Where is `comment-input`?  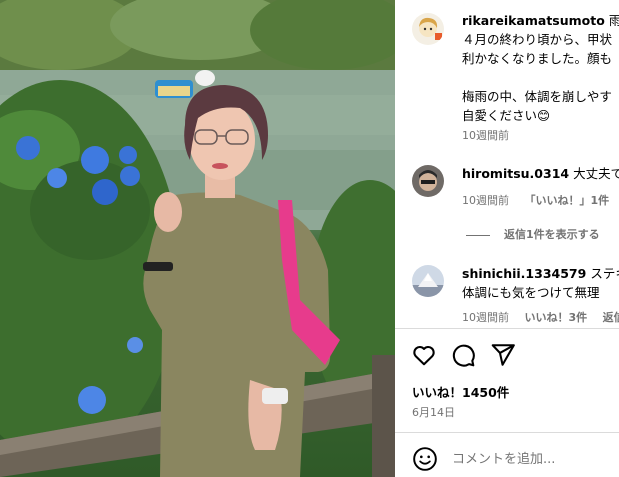
comment-input is located at coordinates (532, 459).